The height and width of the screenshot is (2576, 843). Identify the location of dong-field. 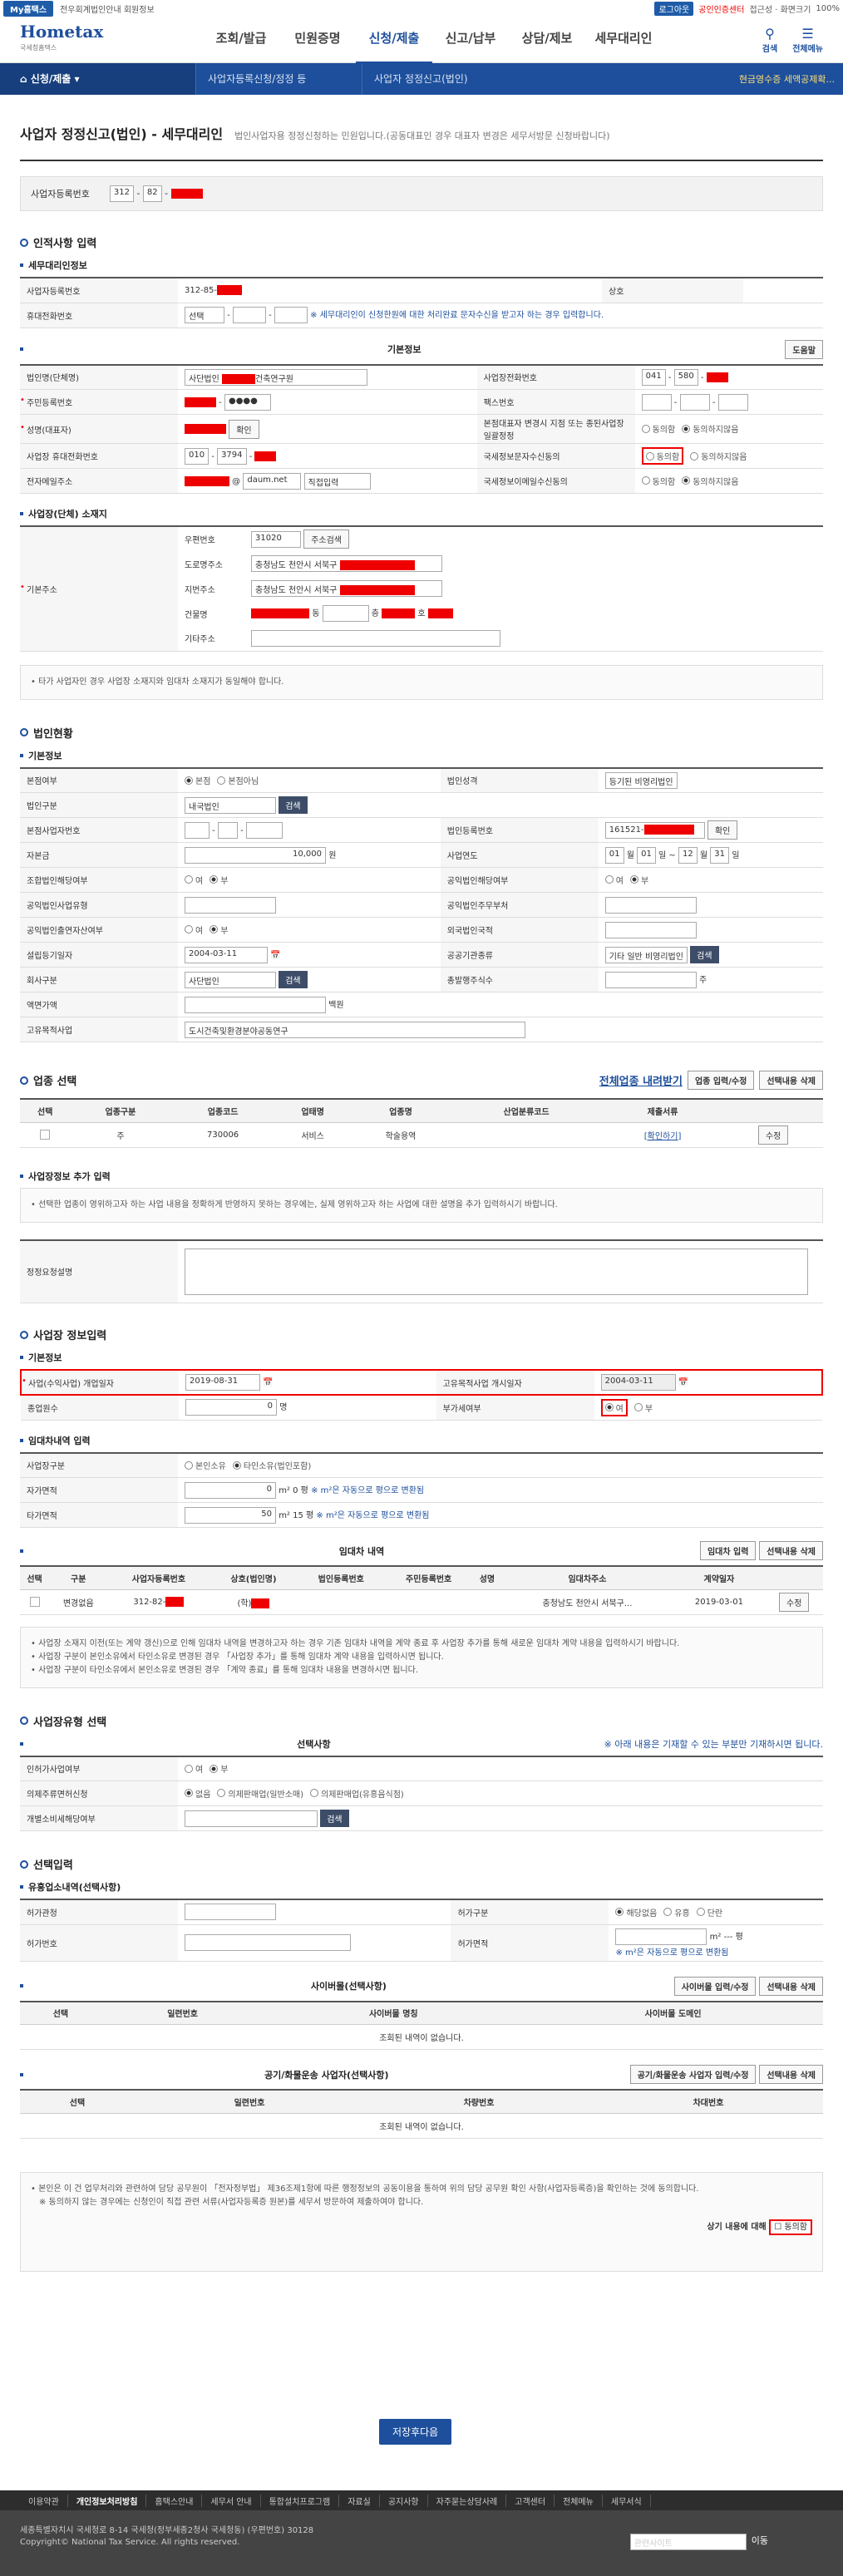
(345, 613).